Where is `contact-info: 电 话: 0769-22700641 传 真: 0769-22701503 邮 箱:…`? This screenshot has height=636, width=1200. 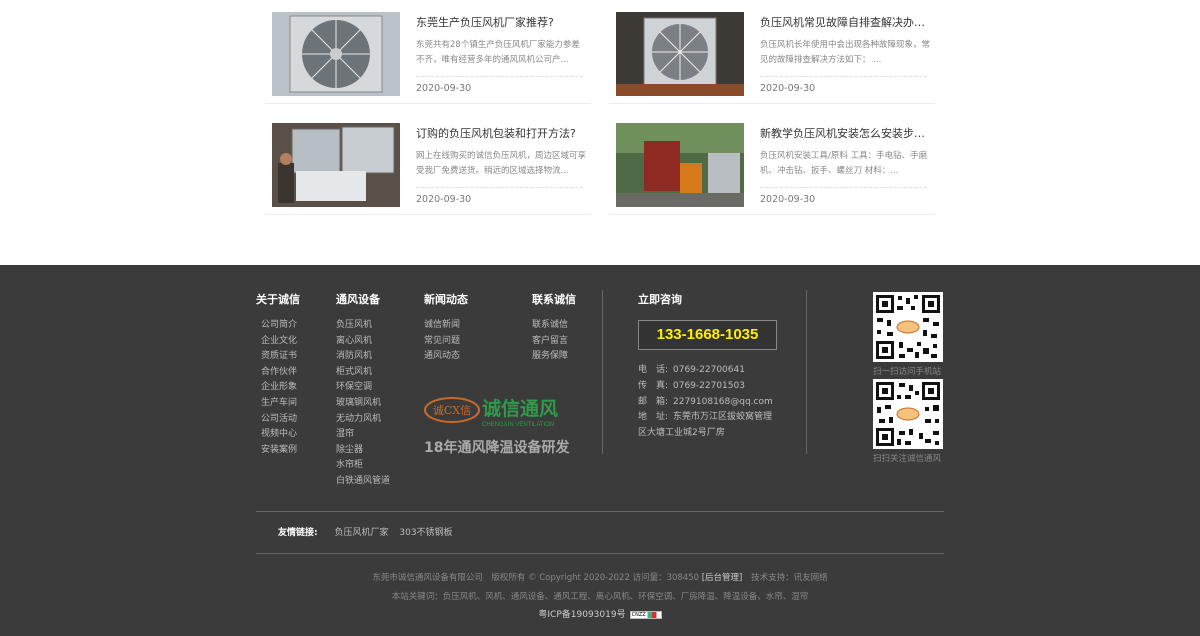 contact-info: 电 话: 0769-22700641 传 真: 0769-22701503 邮 箱:… is located at coordinates (705, 402).